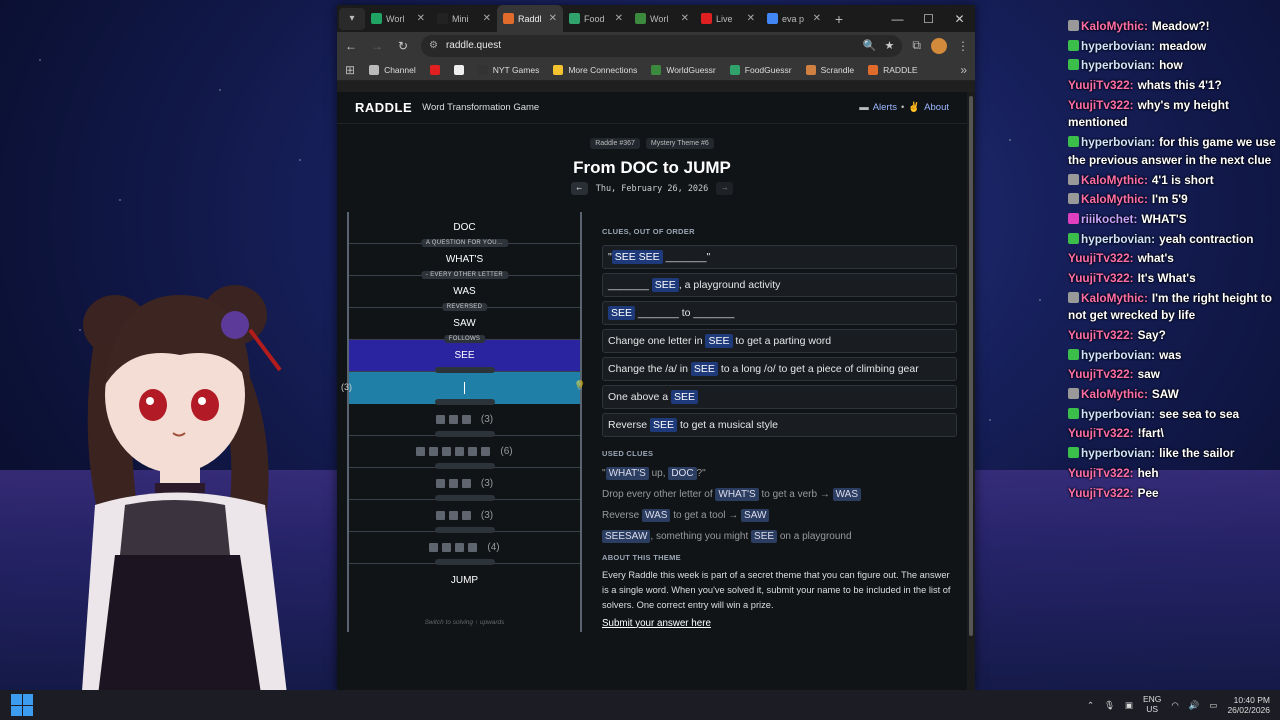 Image resolution: width=1280 pixels, height=720 pixels. What do you see at coordinates (1174, 705) in the screenshot?
I see `wifi-icon: ◠` at bounding box center [1174, 705].